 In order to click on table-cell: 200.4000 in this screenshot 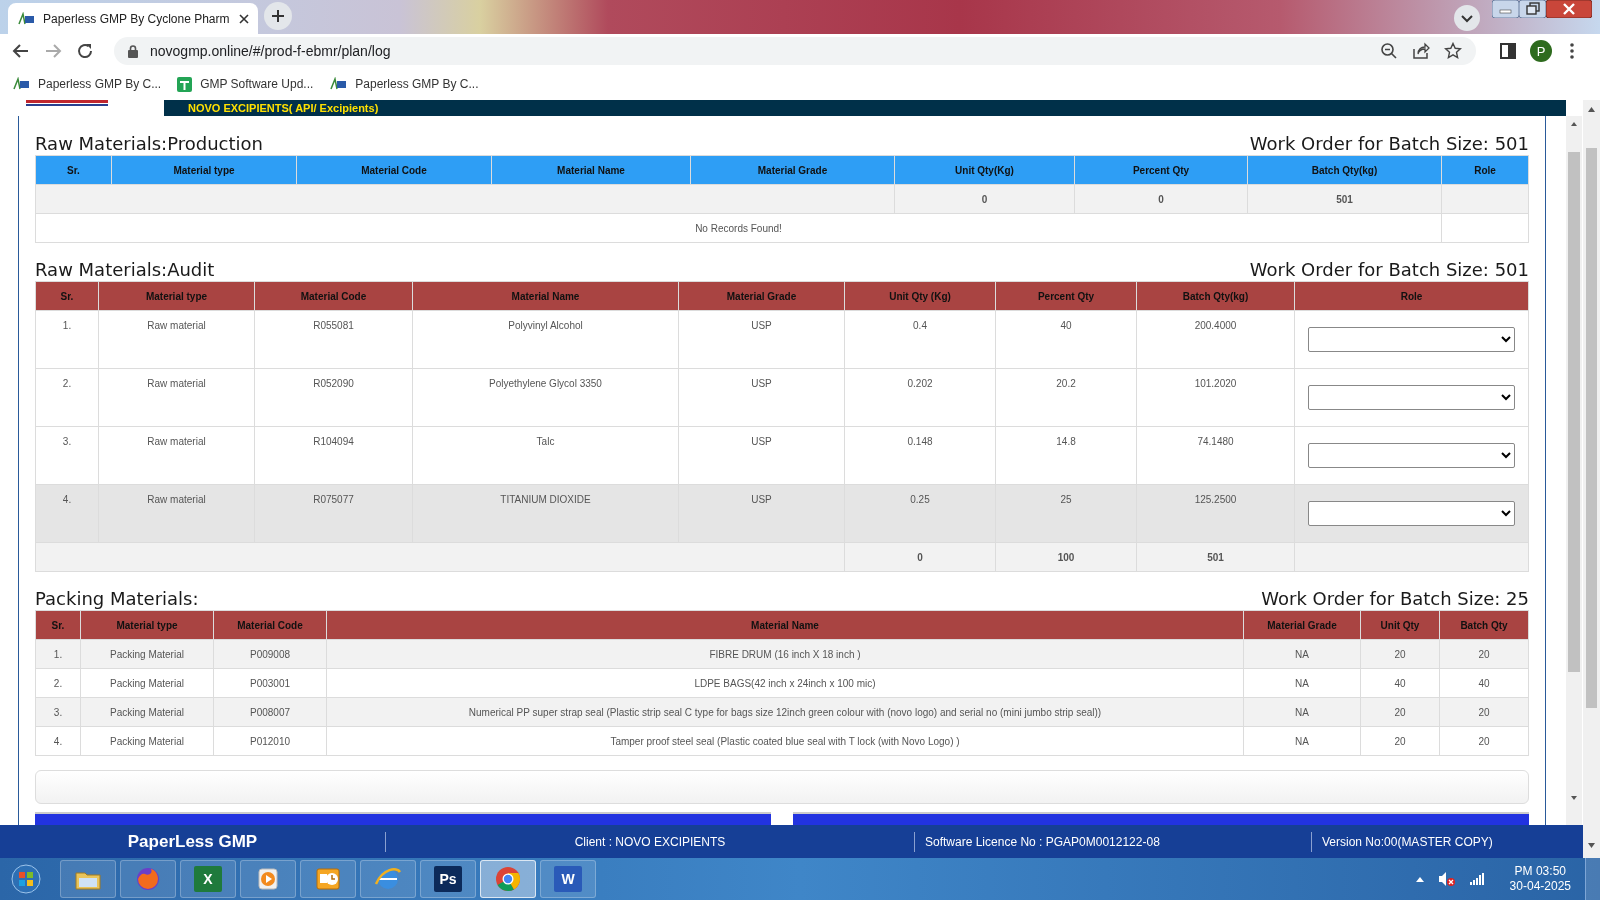, I will do `click(1215, 339)`.